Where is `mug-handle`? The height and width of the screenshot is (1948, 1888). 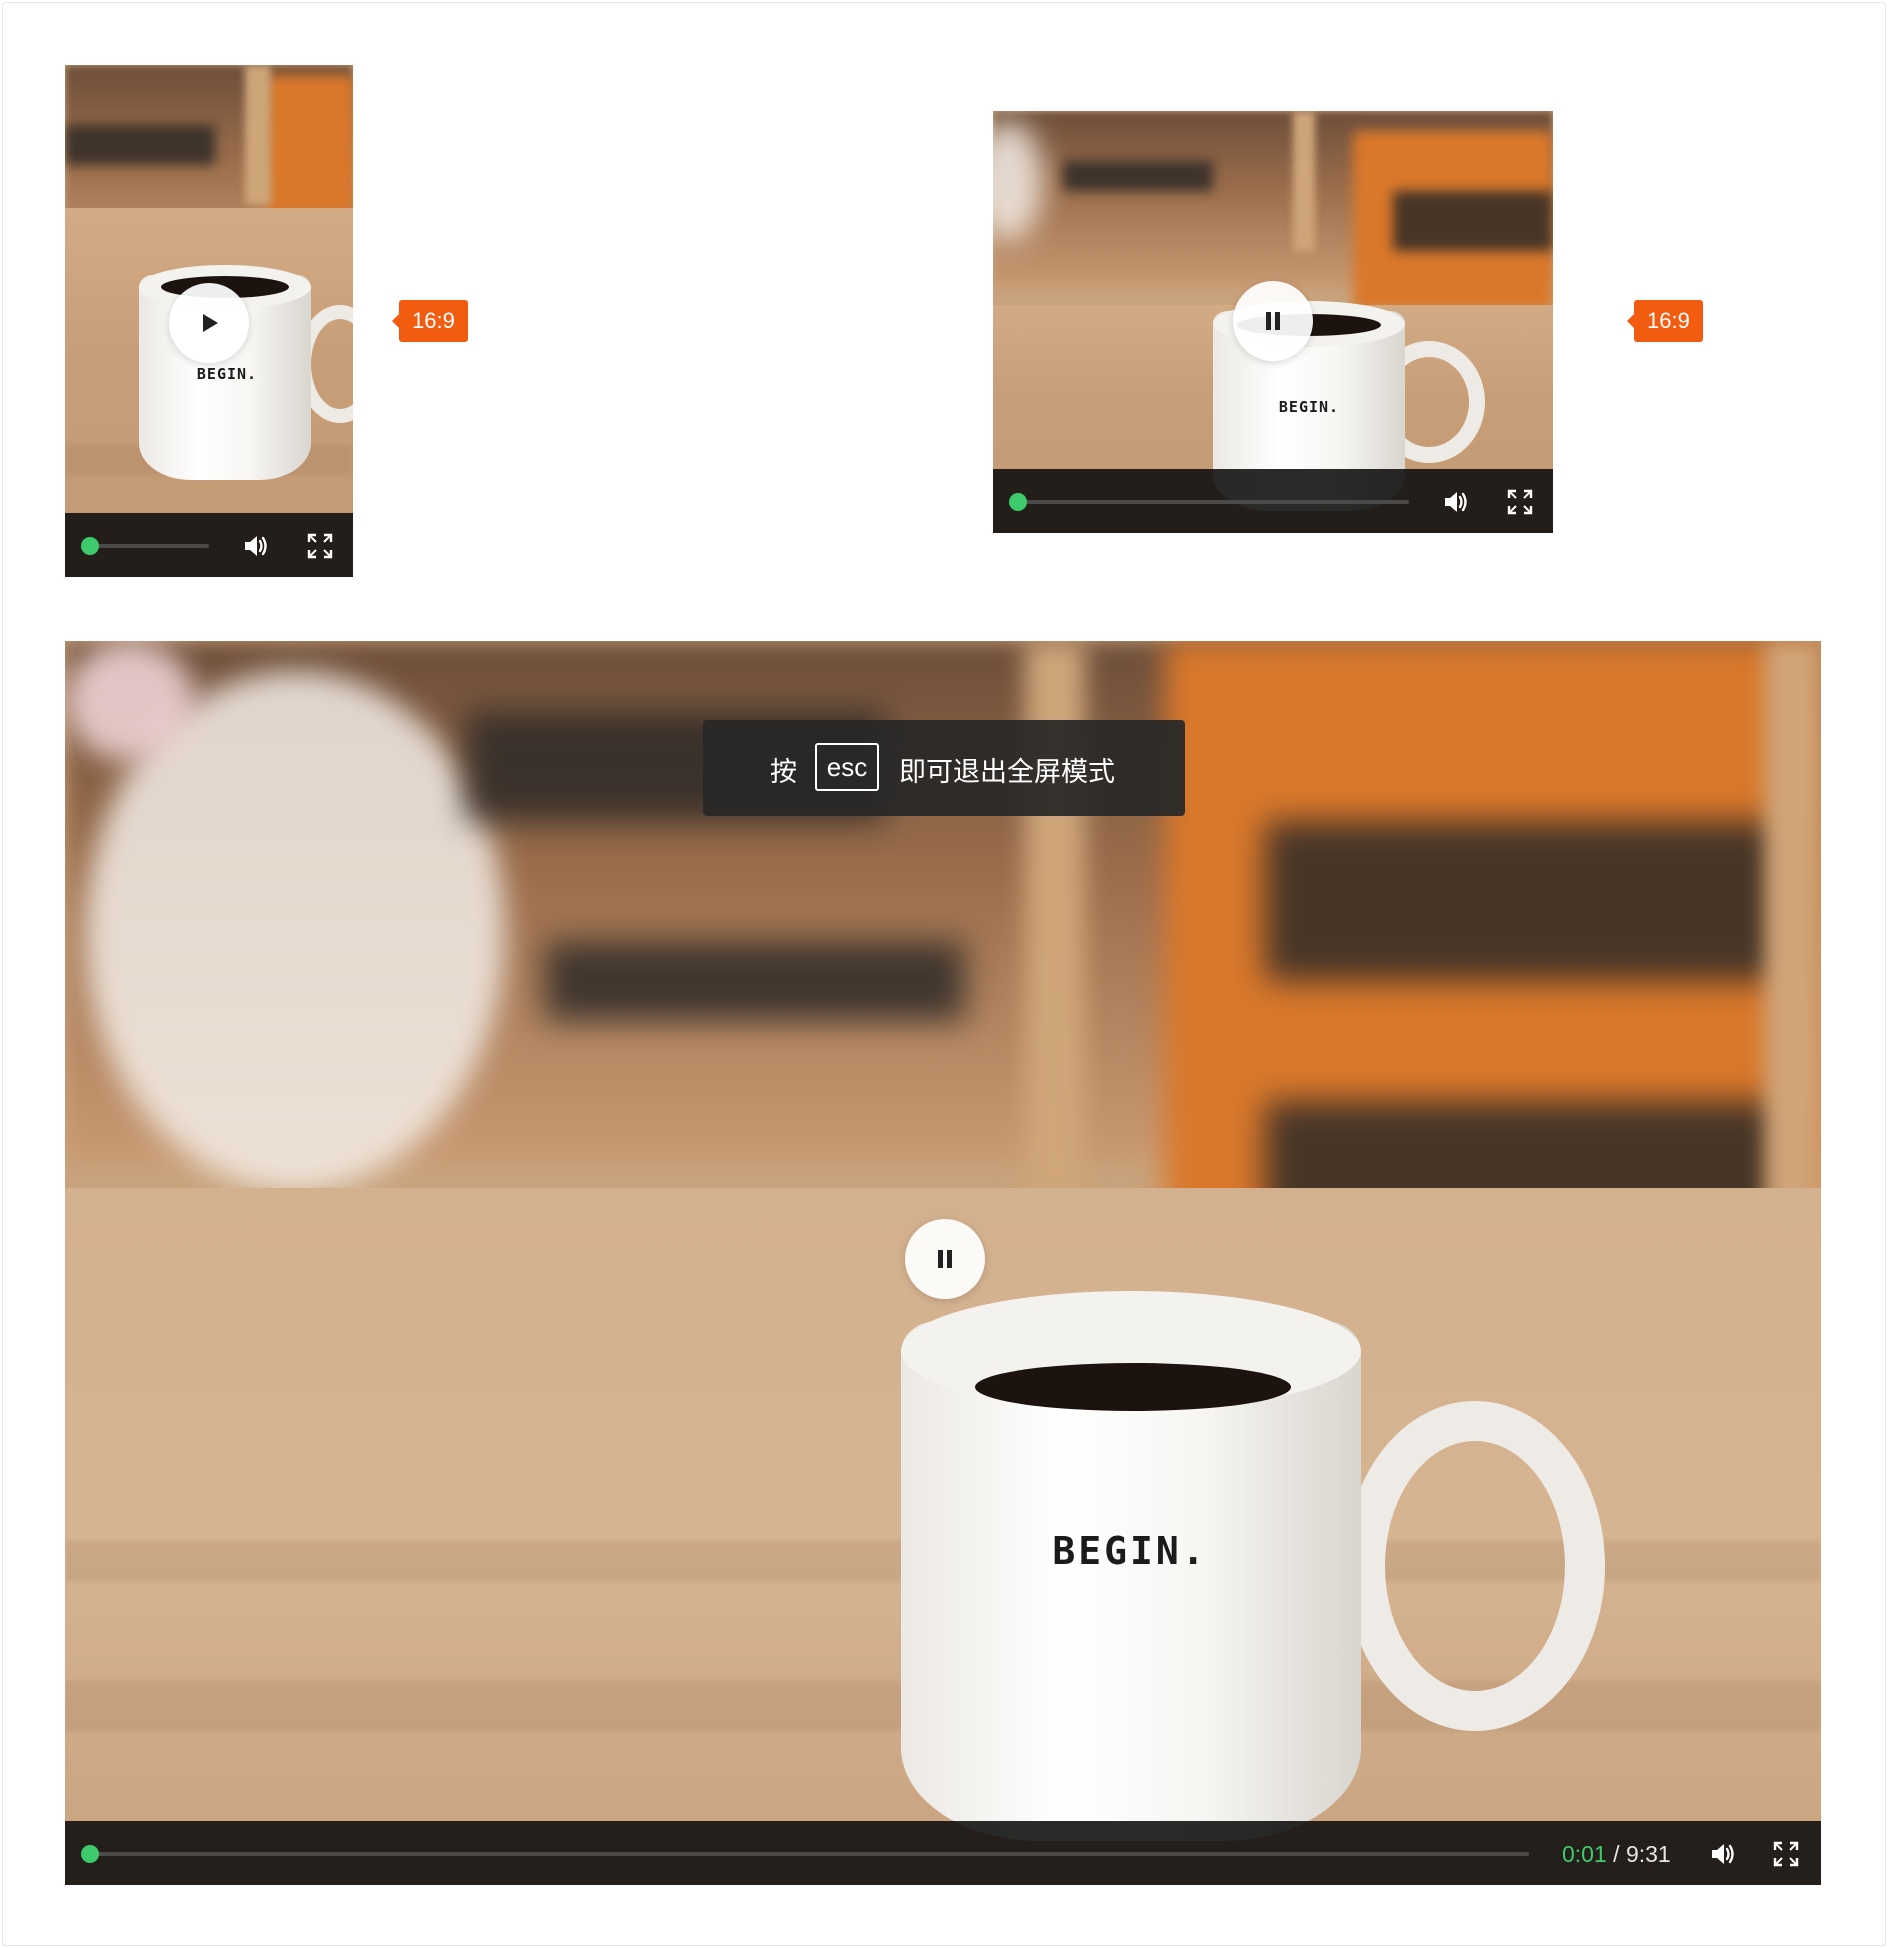
mug-handle is located at coordinates (1475, 1566).